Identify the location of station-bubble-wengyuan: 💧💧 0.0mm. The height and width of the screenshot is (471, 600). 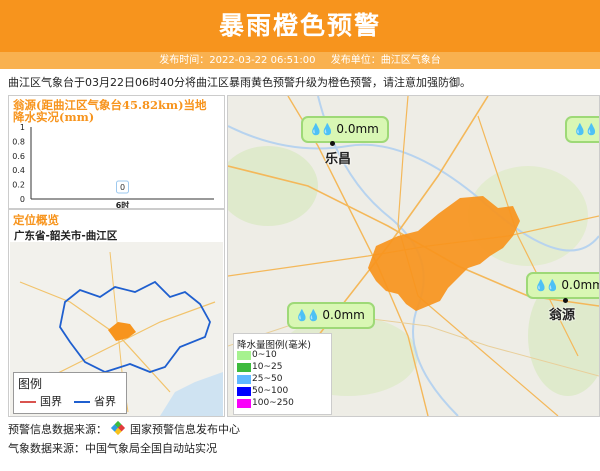
(562, 285).